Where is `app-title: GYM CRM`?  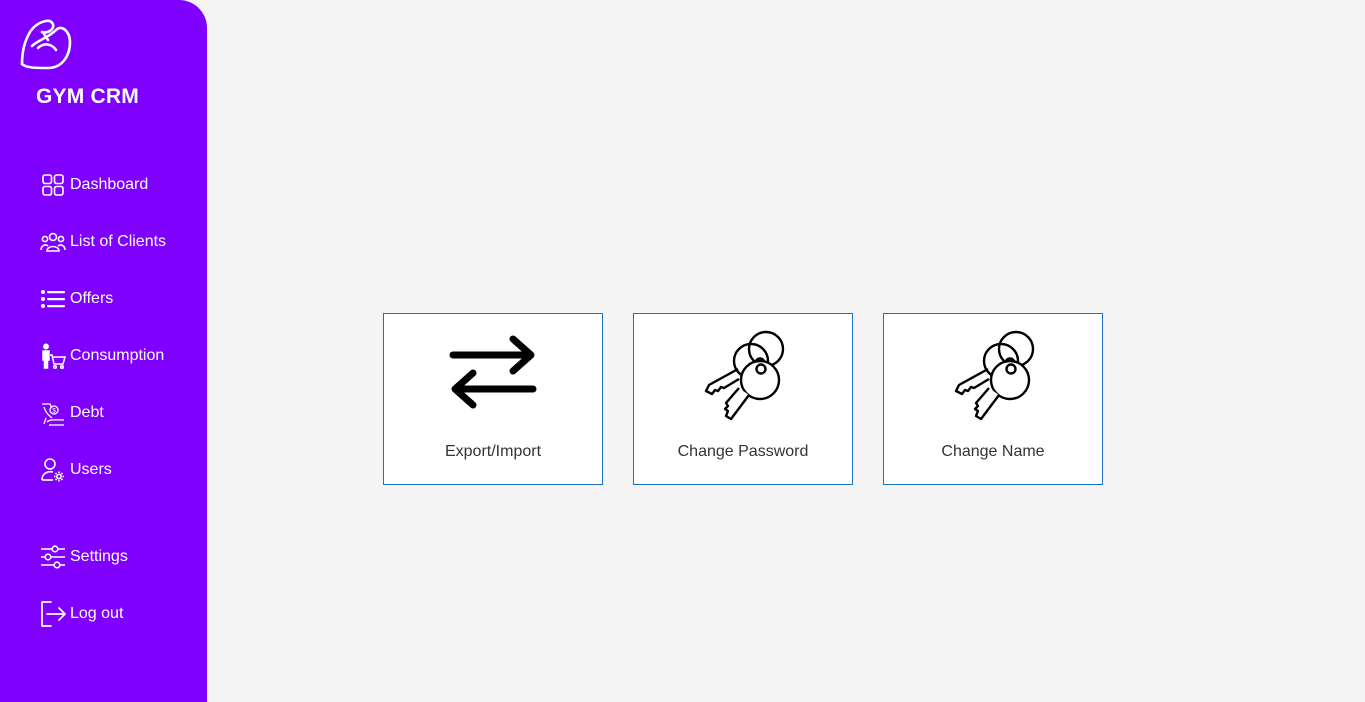
app-title: GYM CRM is located at coordinates (87, 96).